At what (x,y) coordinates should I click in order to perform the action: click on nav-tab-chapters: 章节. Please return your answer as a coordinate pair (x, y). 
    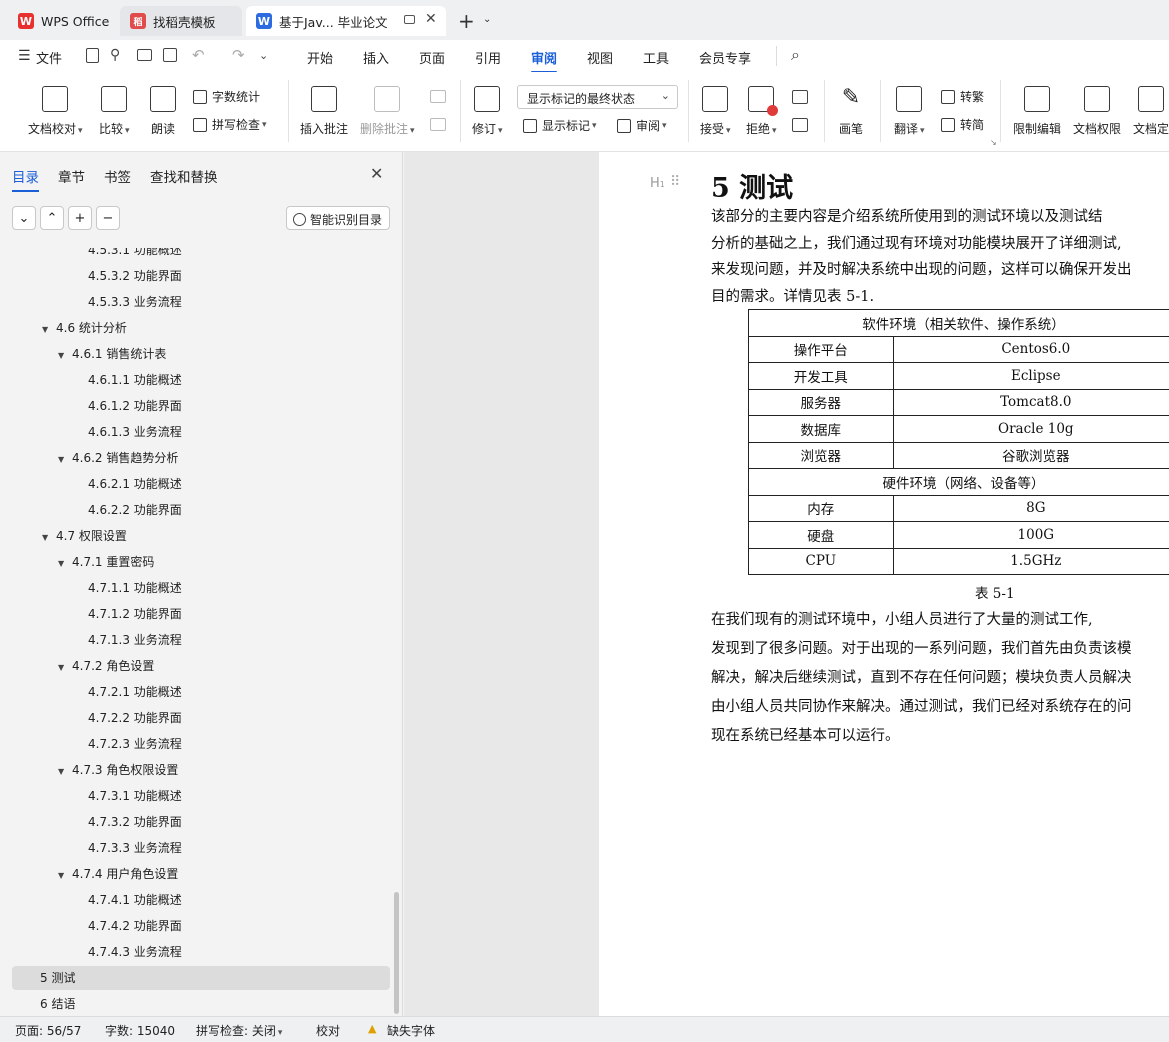
    Looking at the image, I should click on (71, 176).